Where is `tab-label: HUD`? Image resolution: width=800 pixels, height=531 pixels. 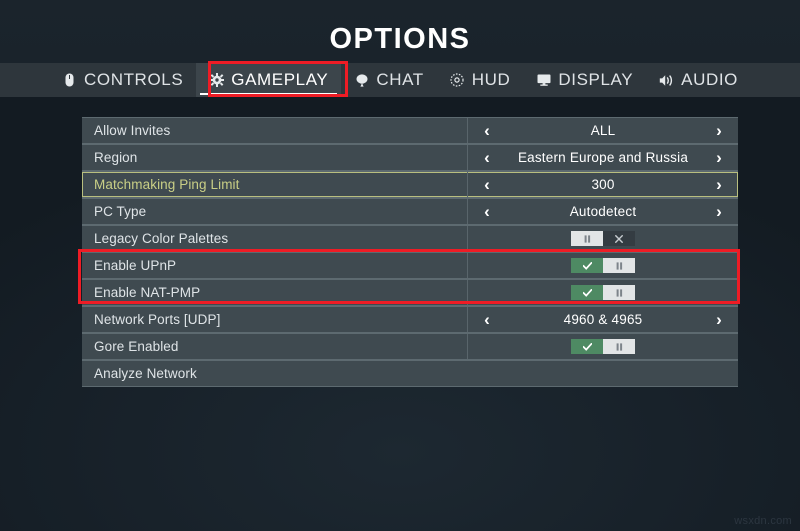 tab-label: HUD is located at coordinates (491, 79).